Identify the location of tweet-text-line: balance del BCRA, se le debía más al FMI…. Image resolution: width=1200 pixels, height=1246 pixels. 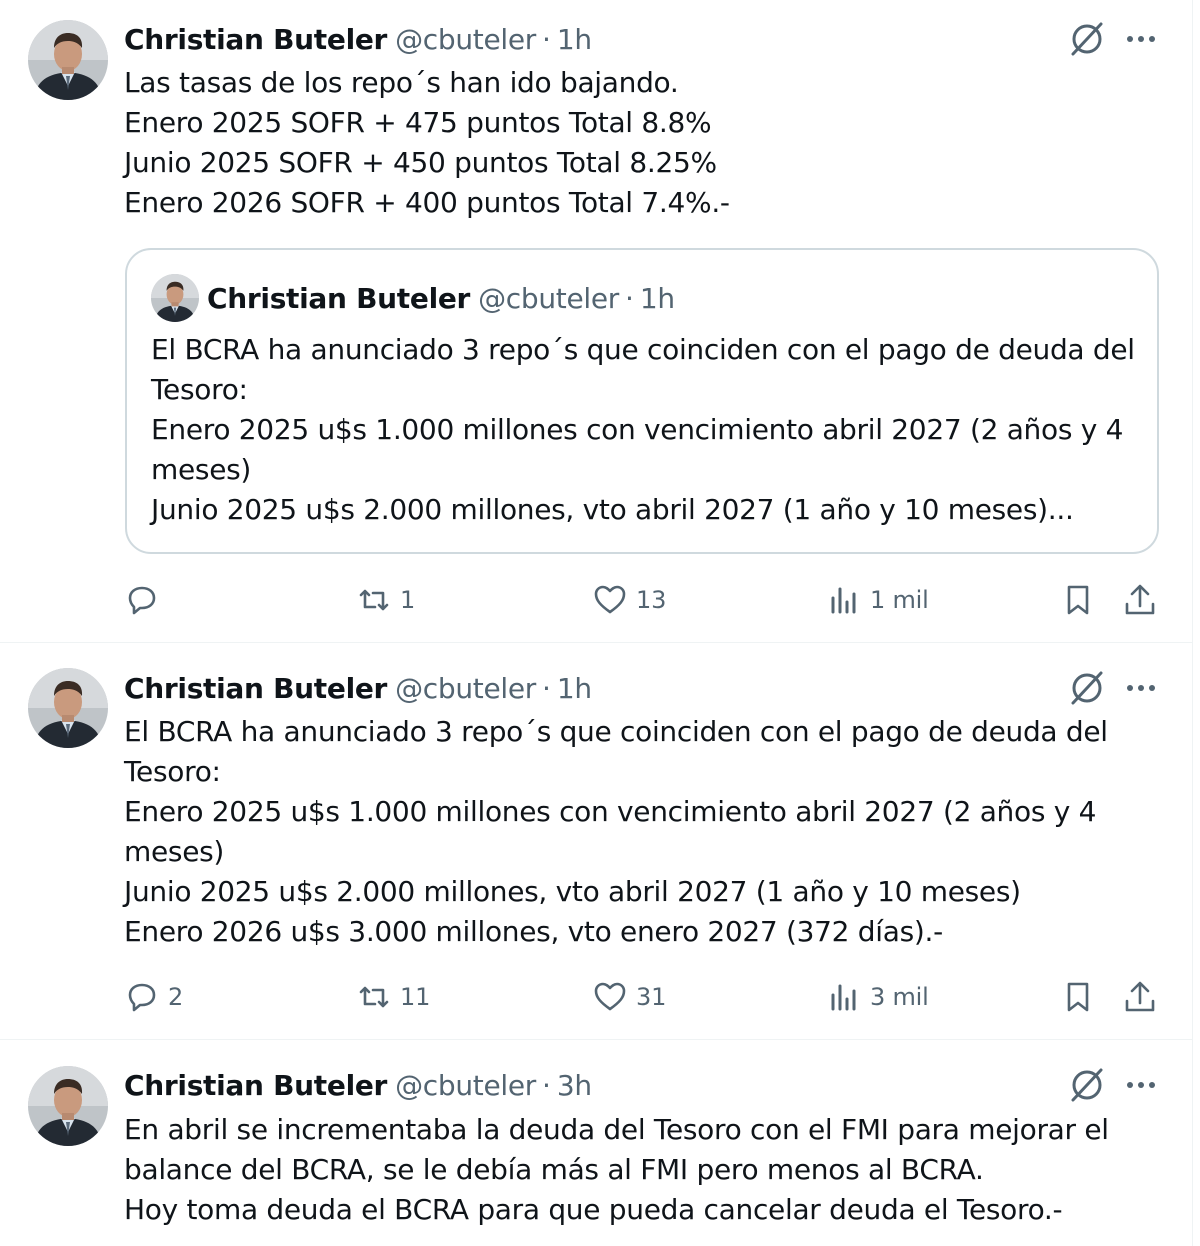
(554, 1169).